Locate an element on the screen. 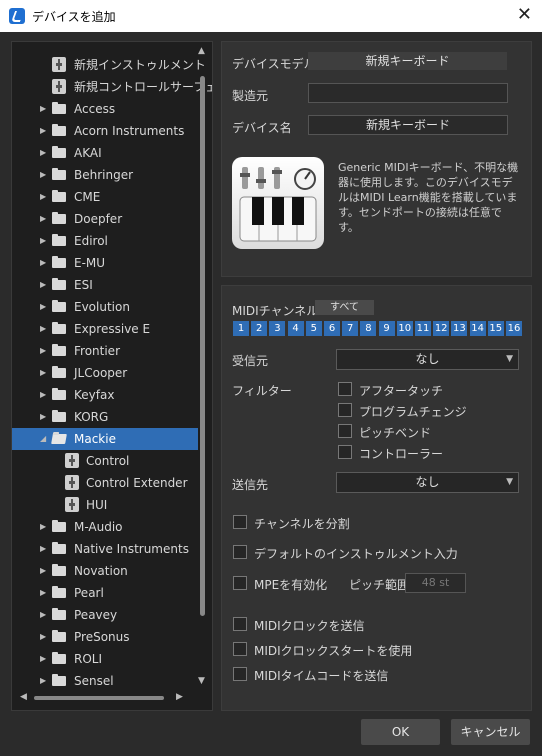  scroll-left-icon: ◀ is located at coordinates (23, 697).